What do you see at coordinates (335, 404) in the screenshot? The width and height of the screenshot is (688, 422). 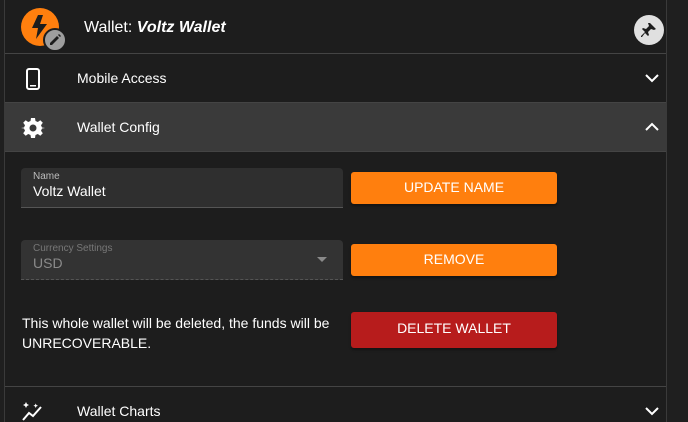 I see `section-wallet-charts: Wallet Charts` at bounding box center [335, 404].